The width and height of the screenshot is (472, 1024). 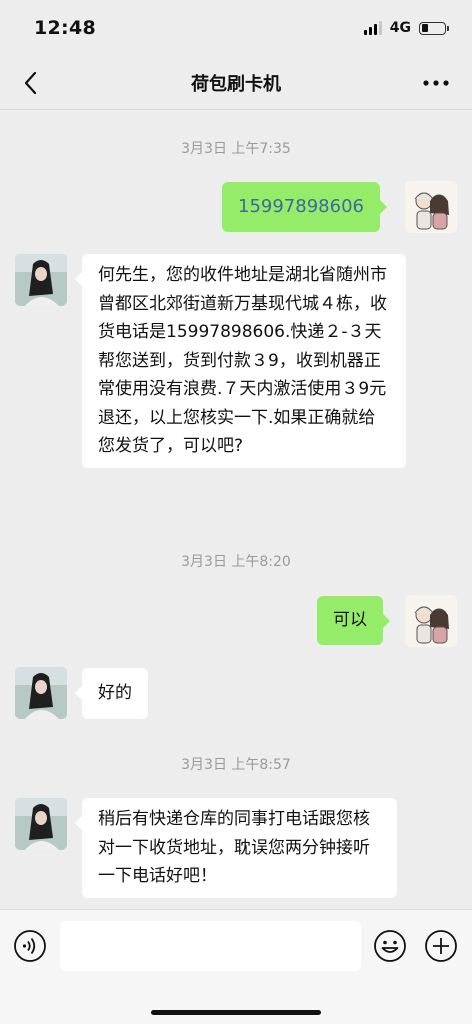 I want to click on more-button, so click(x=436, y=83).